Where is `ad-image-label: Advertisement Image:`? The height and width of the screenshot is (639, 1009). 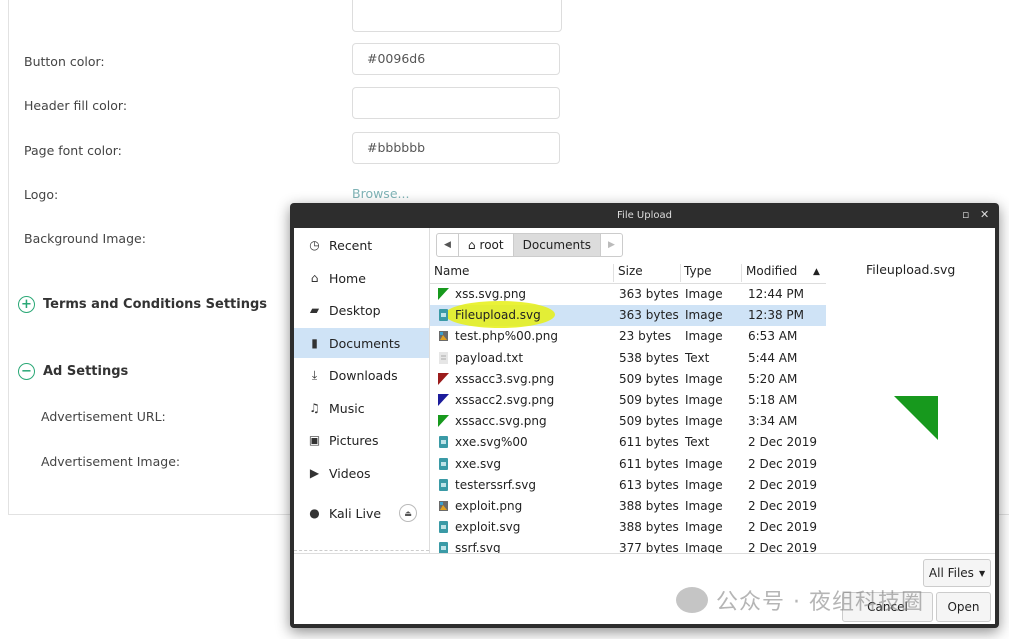 ad-image-label: Advertisement Image: is located at coordinates (111, 461).